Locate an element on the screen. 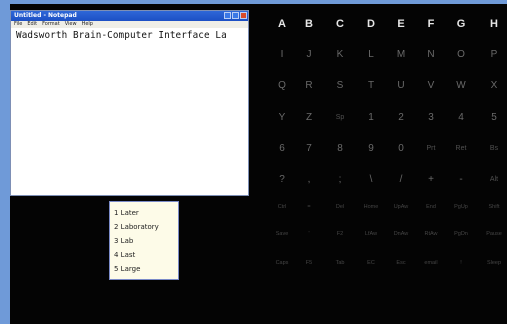  key-2-6: N is located at coordinates (431, 55).